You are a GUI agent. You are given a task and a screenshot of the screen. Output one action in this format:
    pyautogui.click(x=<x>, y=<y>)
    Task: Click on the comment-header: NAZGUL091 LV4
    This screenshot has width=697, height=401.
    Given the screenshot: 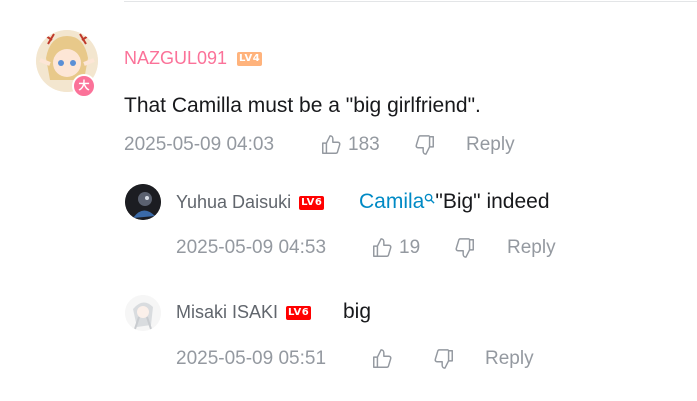 What is the action you would take?
    pyautogui.click(x=193, y=58)
    